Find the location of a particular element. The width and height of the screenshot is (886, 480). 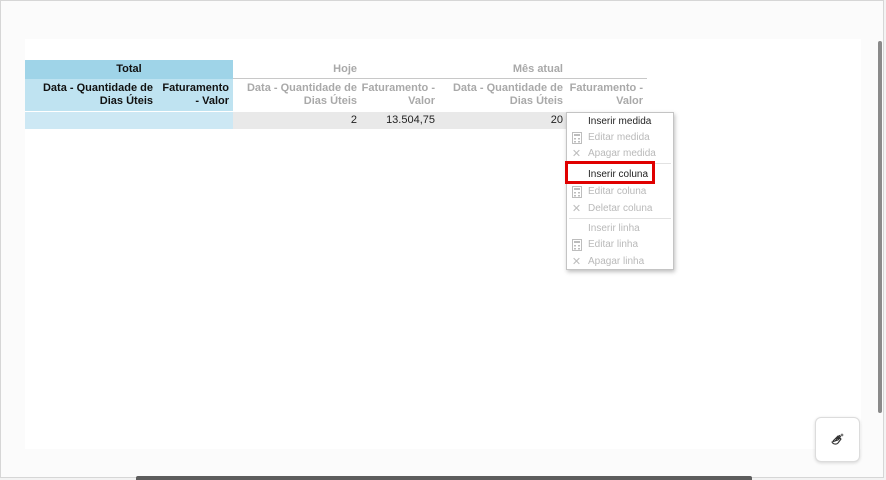

menu-item-apagar-linha: ✕ Apagar linha is located at coordinates (608, 262).